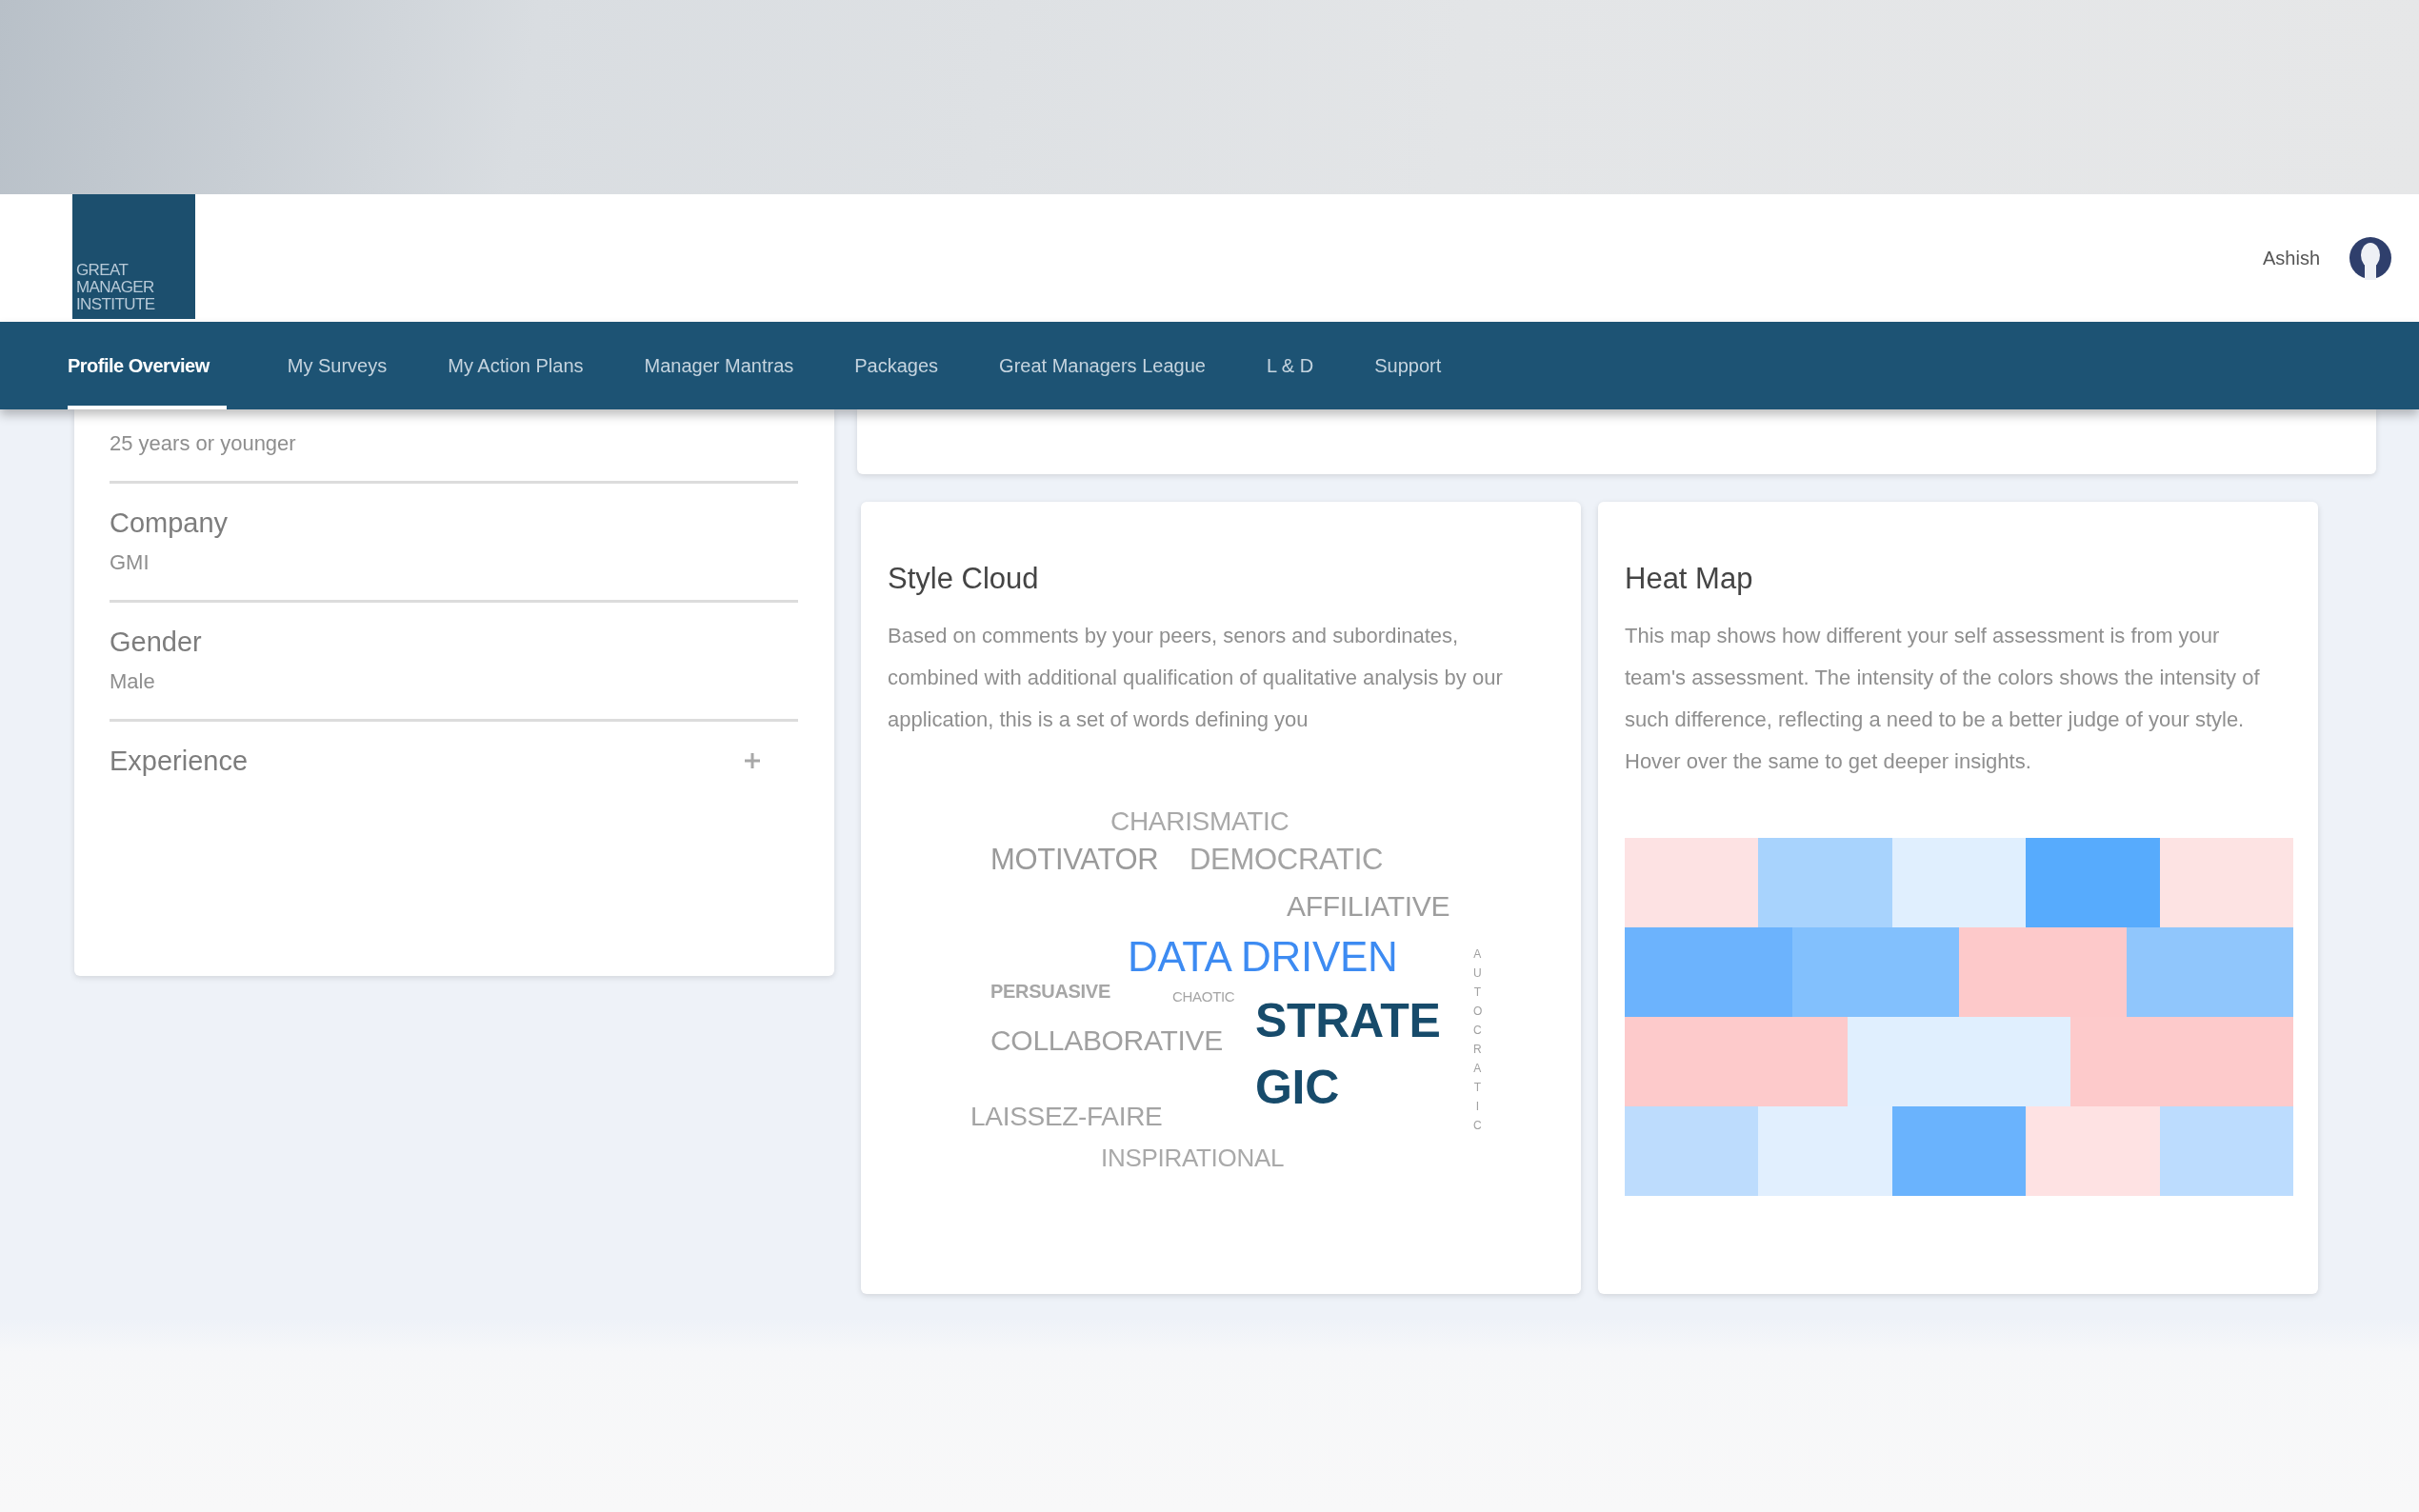 The height and width of the screenshot is (1512, 2419). What do you see at coordinates (1943, 699) in the screenshot?
I see `card-description: This map shows how different your self assessment is from your team's assessment. The intensity of the colors shows the intensity of such difference, reflecting a need to be a better judge of your style. Hover over the same to get deeper insights.` at bounding box center [1943, 699].